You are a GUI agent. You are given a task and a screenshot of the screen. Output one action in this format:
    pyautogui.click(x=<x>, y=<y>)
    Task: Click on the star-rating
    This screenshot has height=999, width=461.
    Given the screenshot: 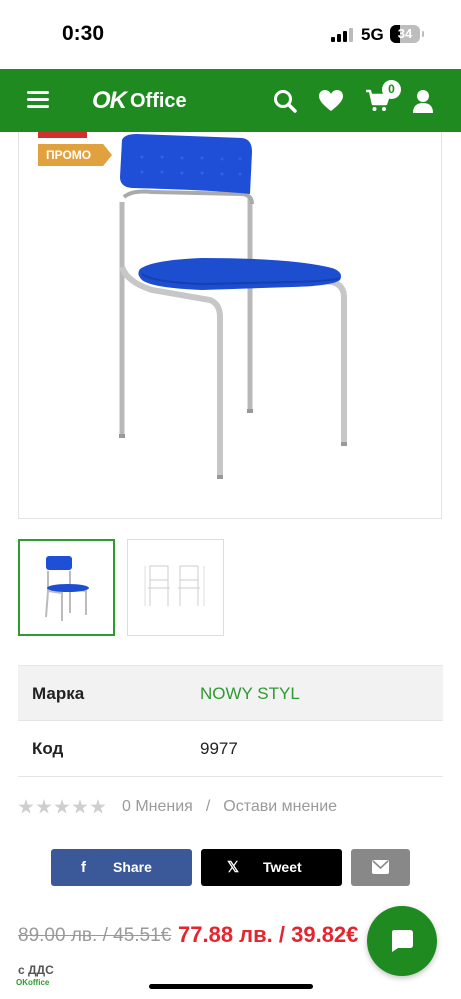 What is the action you would take?
    pyautogui.click(x=63, y=807)
    